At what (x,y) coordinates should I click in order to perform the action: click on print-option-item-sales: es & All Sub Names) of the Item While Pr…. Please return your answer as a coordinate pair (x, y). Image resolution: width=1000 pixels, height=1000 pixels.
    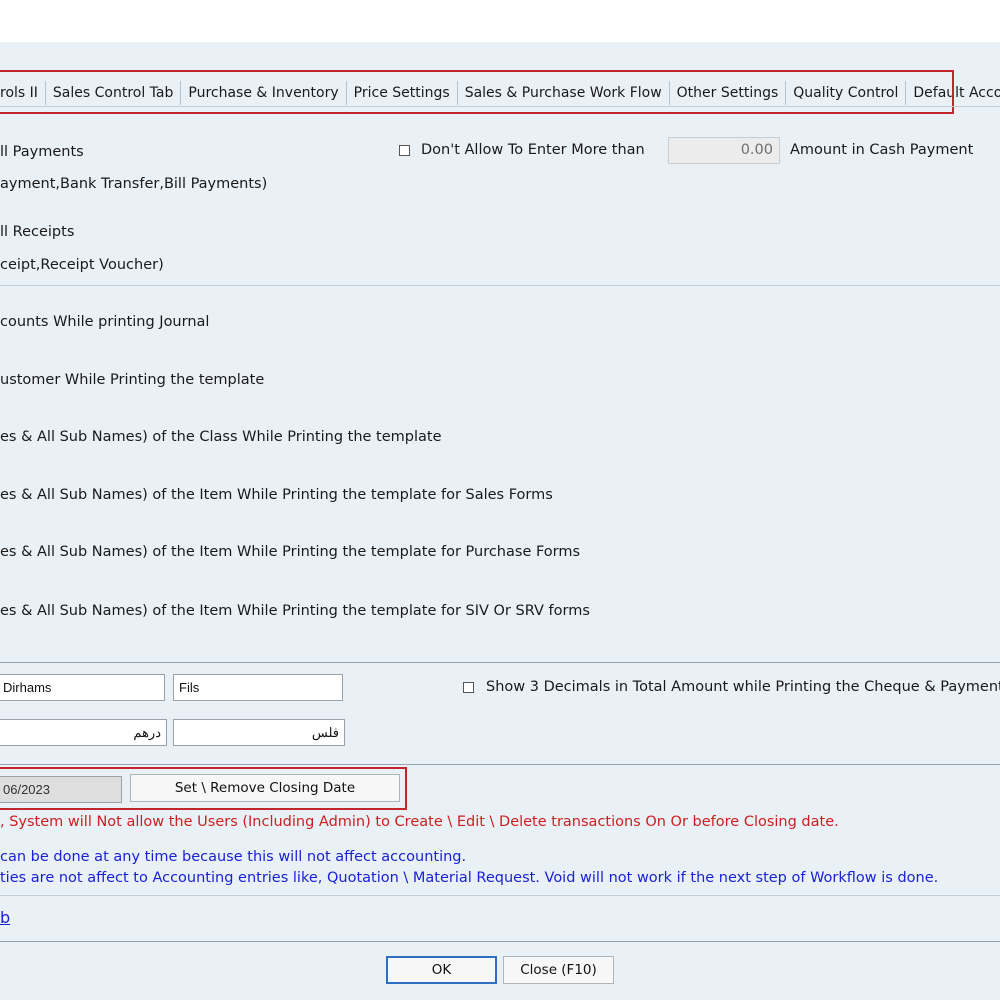
    Looking at the image, I should click on (276, 495).